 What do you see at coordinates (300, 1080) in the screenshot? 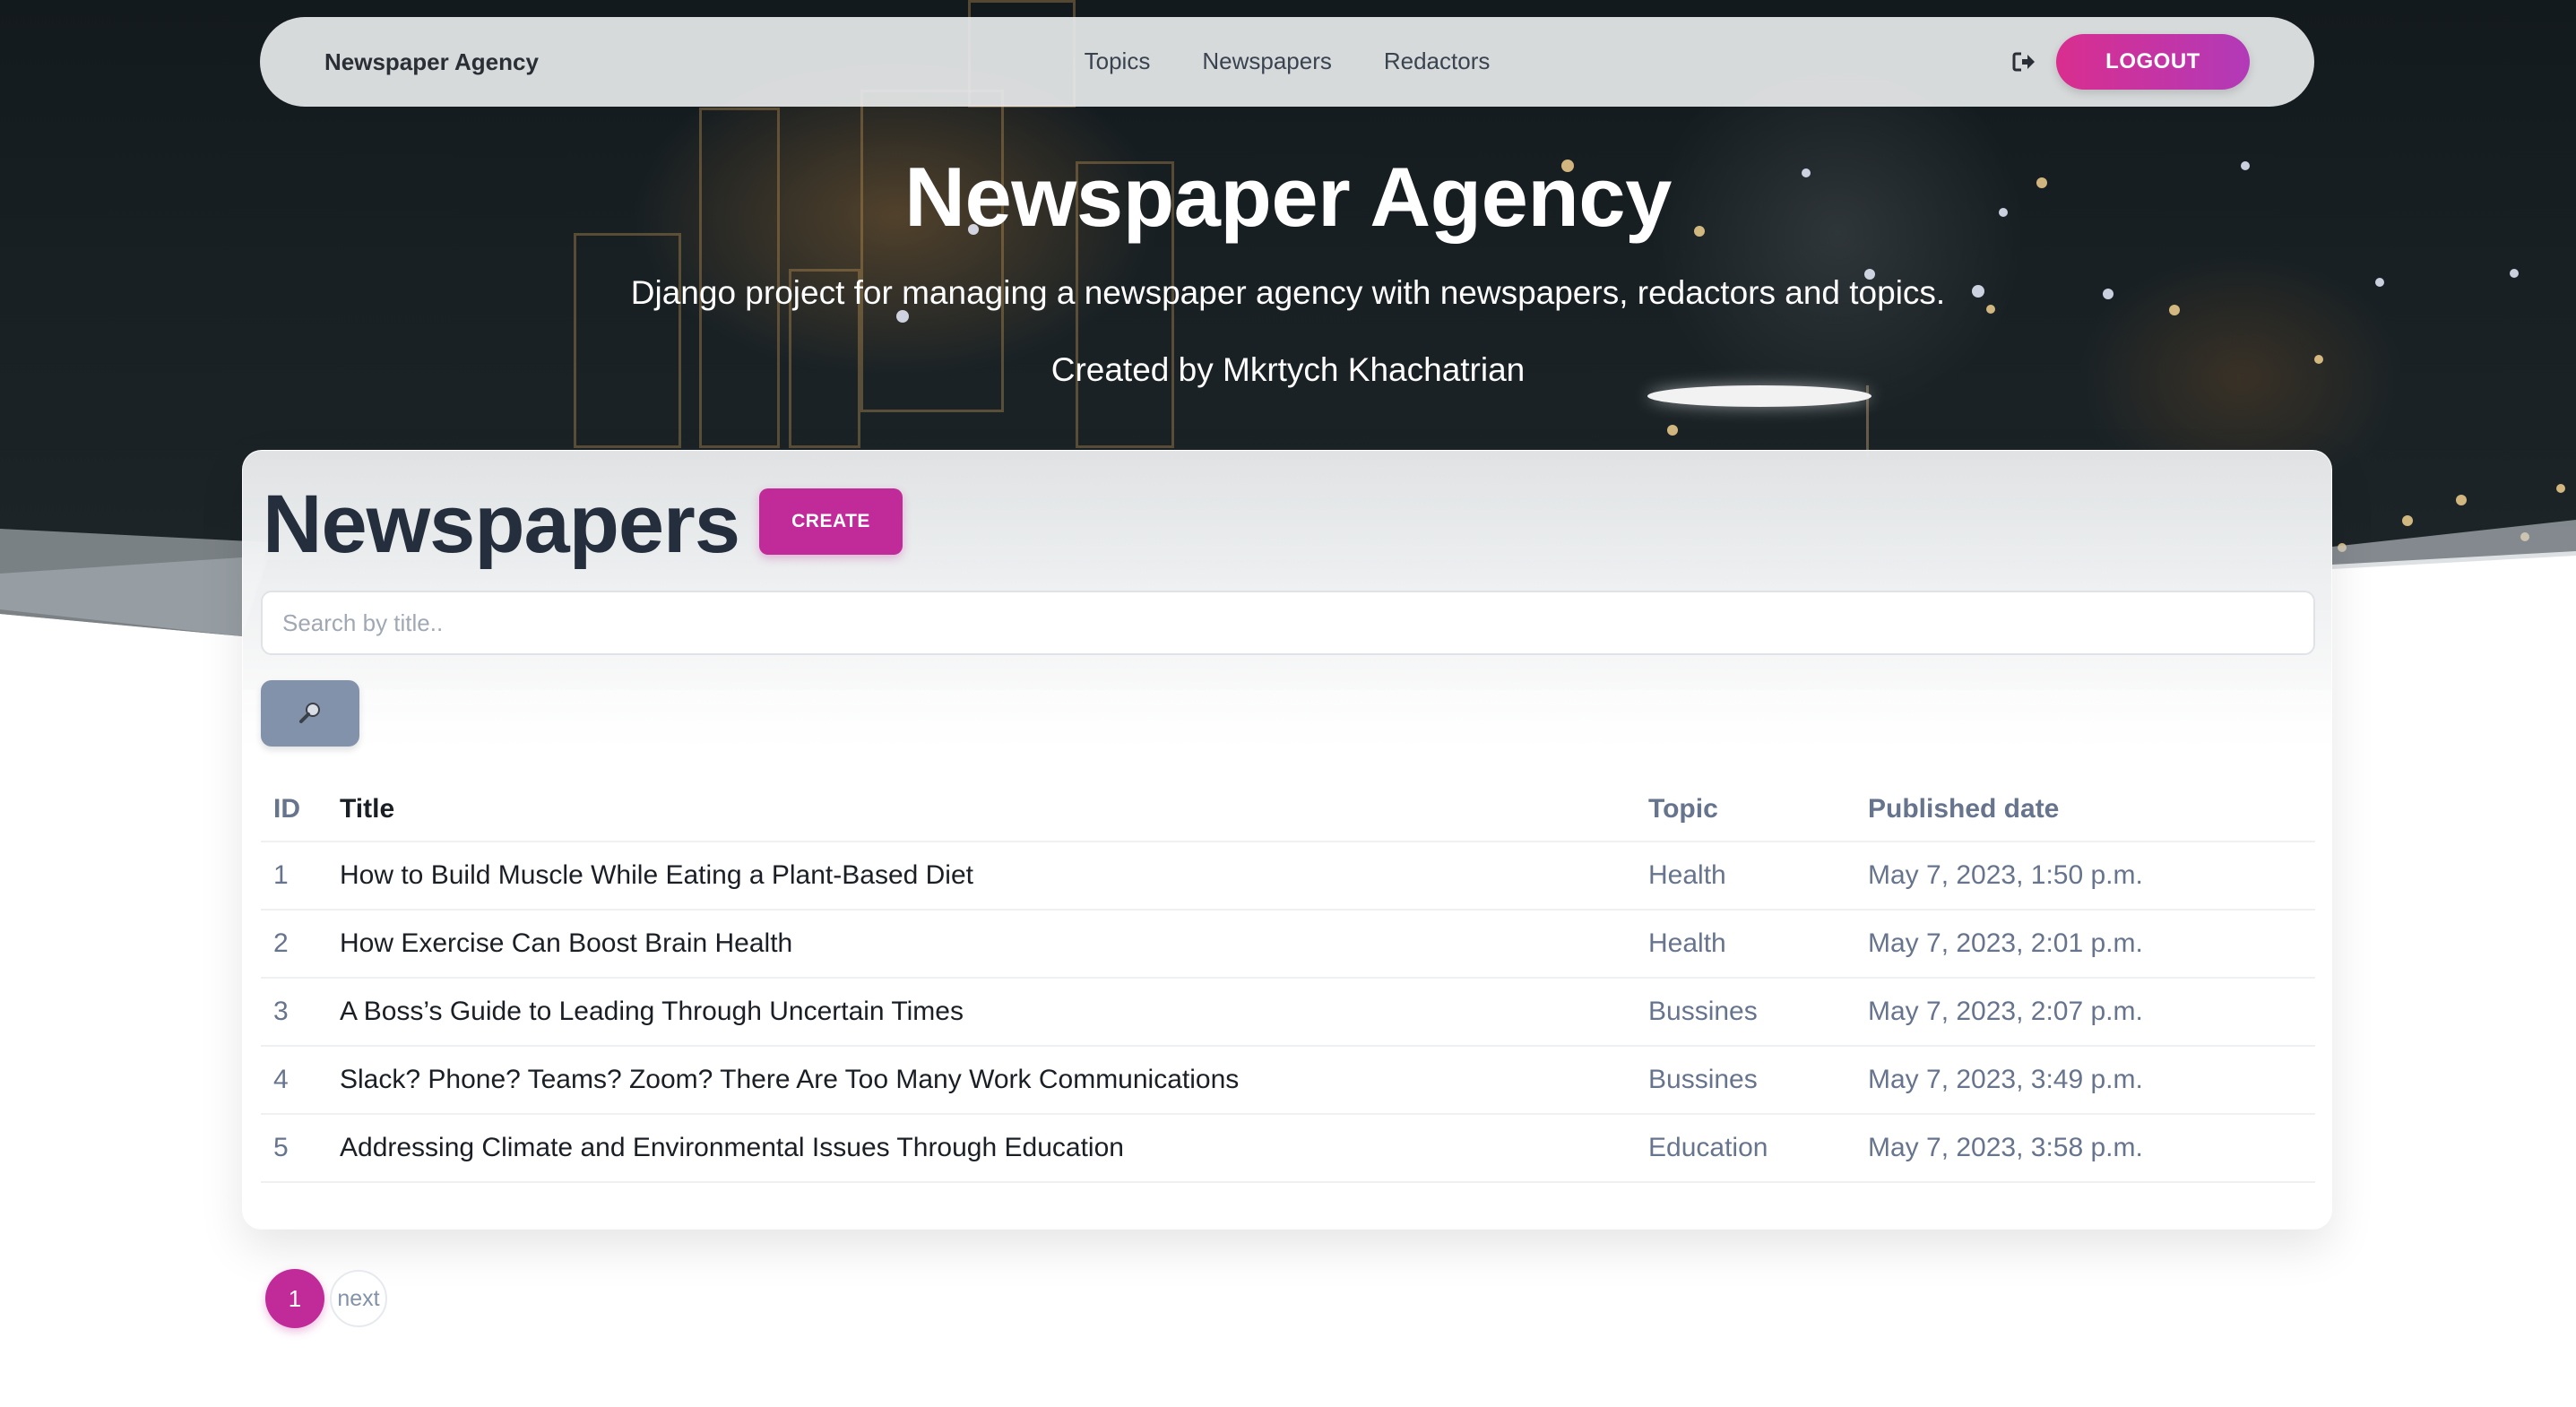
I see `row-id: 4` at bounding box center [300, 1080].